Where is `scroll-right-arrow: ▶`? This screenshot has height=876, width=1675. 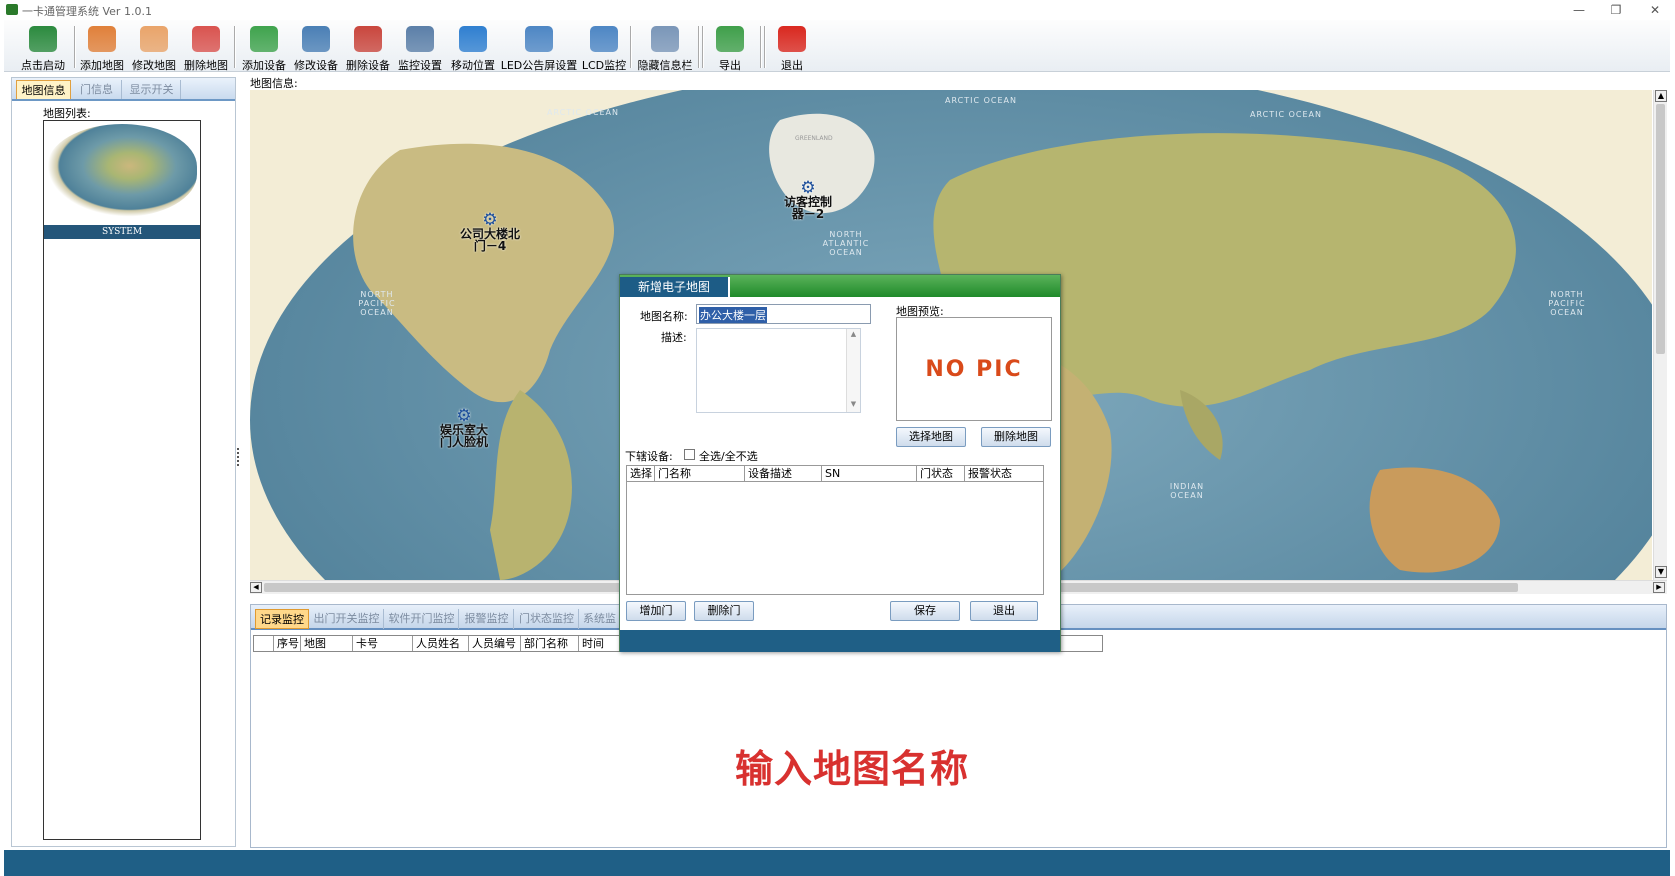
scroll-right-arrow: ▶ is located at coordinates (1659, 587).